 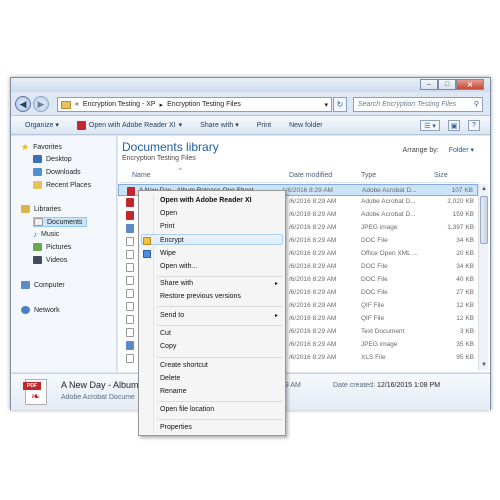 I want to click on file-size: 2,020 KB, so click(x=460, y=201).